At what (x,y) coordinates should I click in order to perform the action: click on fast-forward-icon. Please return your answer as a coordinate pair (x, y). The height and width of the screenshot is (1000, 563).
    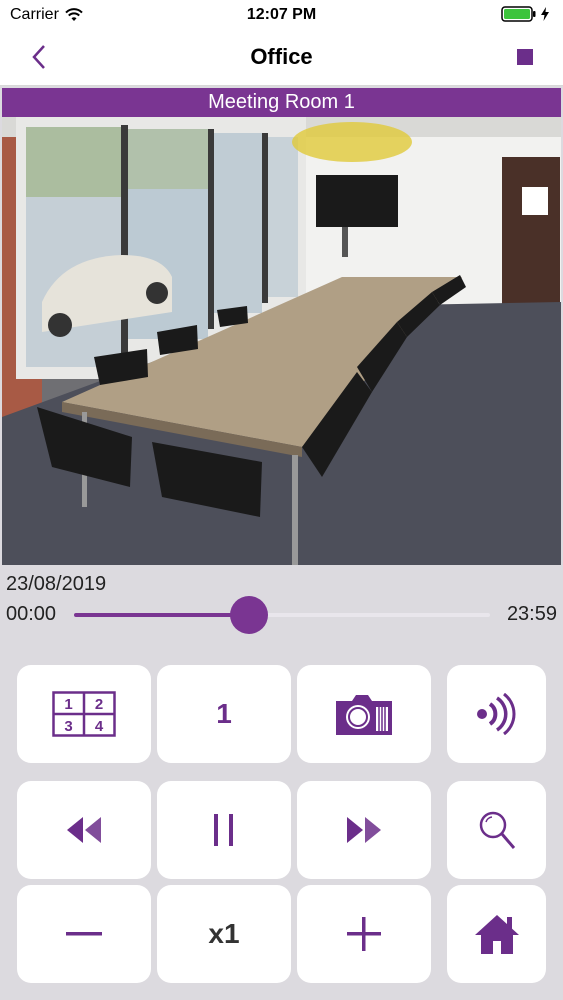
    Looking at the image, I should click on (364, 830).